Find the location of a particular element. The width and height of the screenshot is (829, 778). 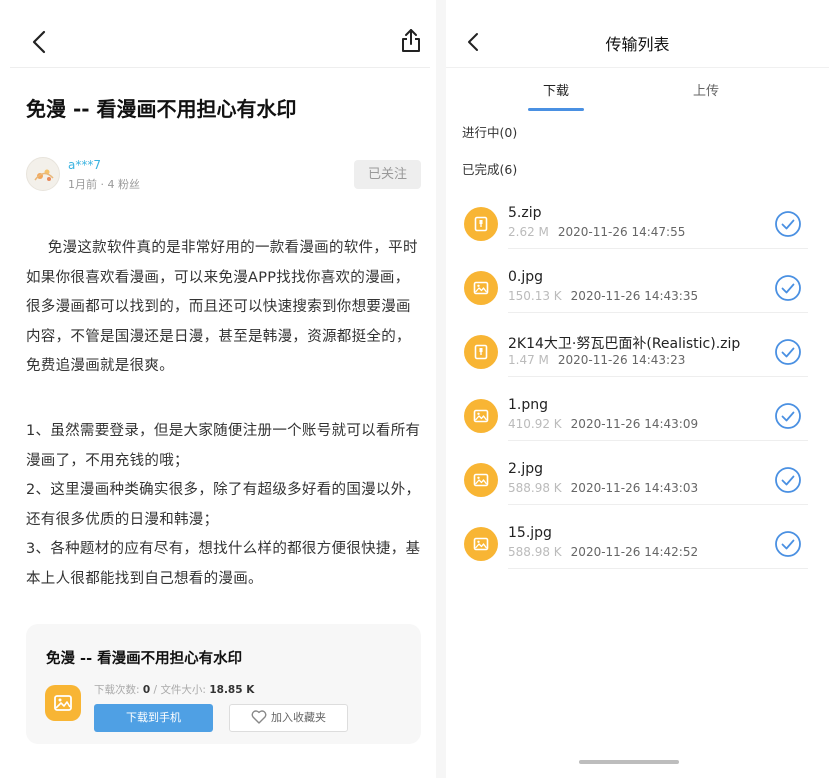

file-meta: 588.98 K 2020-11-26 14:42:52 is located at coordinates (603, 552).